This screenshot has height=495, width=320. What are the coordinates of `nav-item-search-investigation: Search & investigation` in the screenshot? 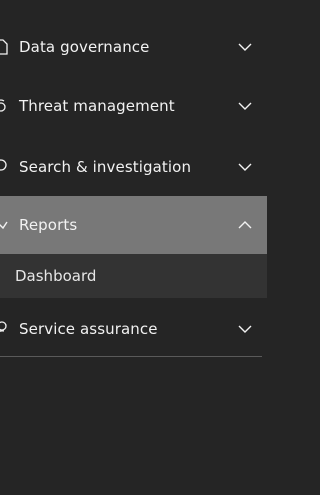 It's located at (133, 167).